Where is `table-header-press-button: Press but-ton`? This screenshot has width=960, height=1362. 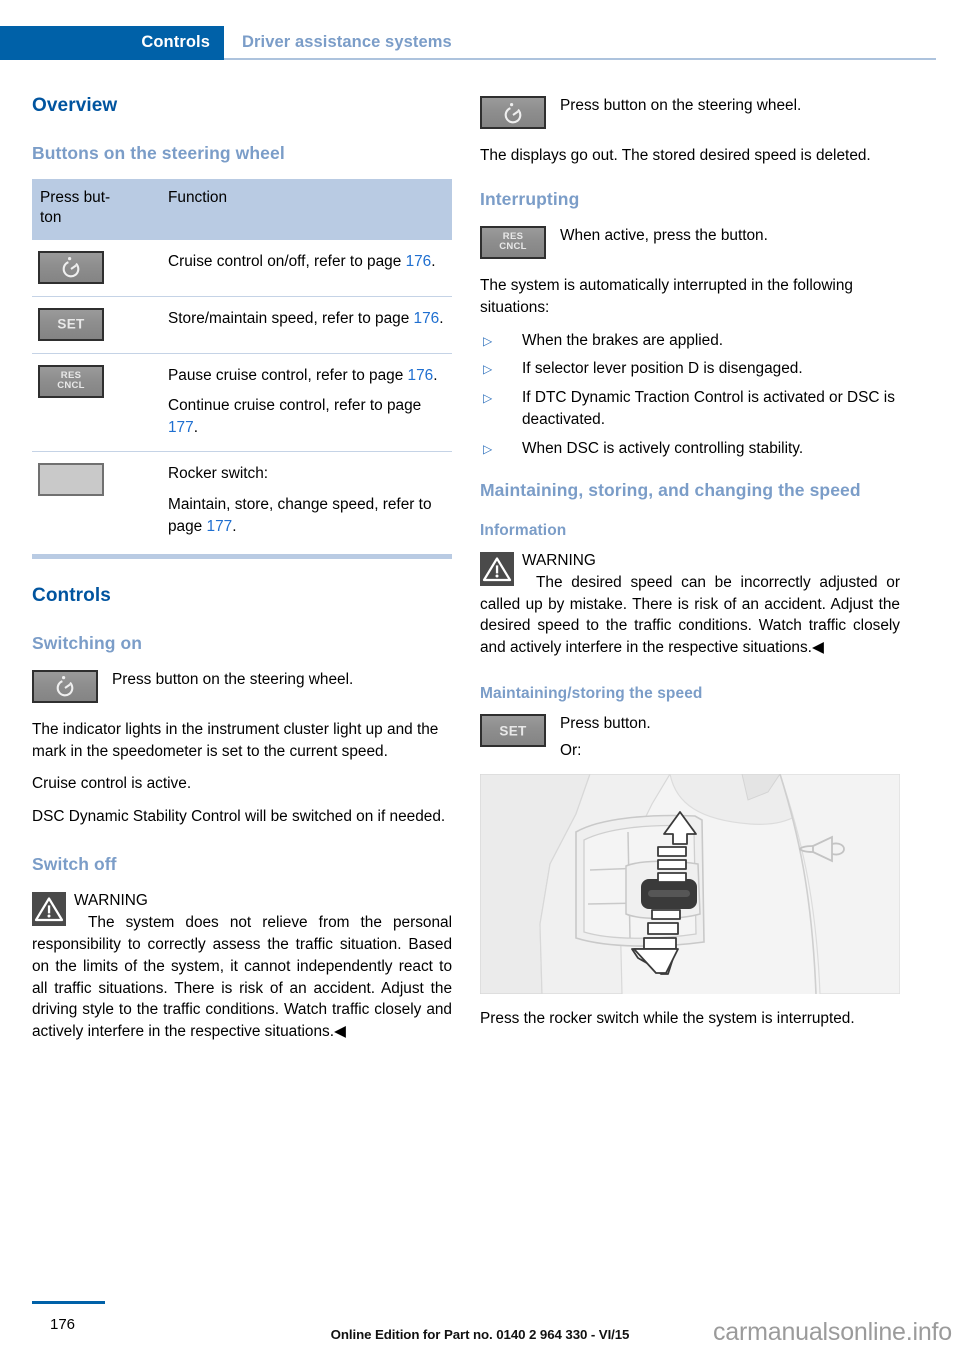 table-header-press-button: Press but-ton is located at coordinates (96, 209).